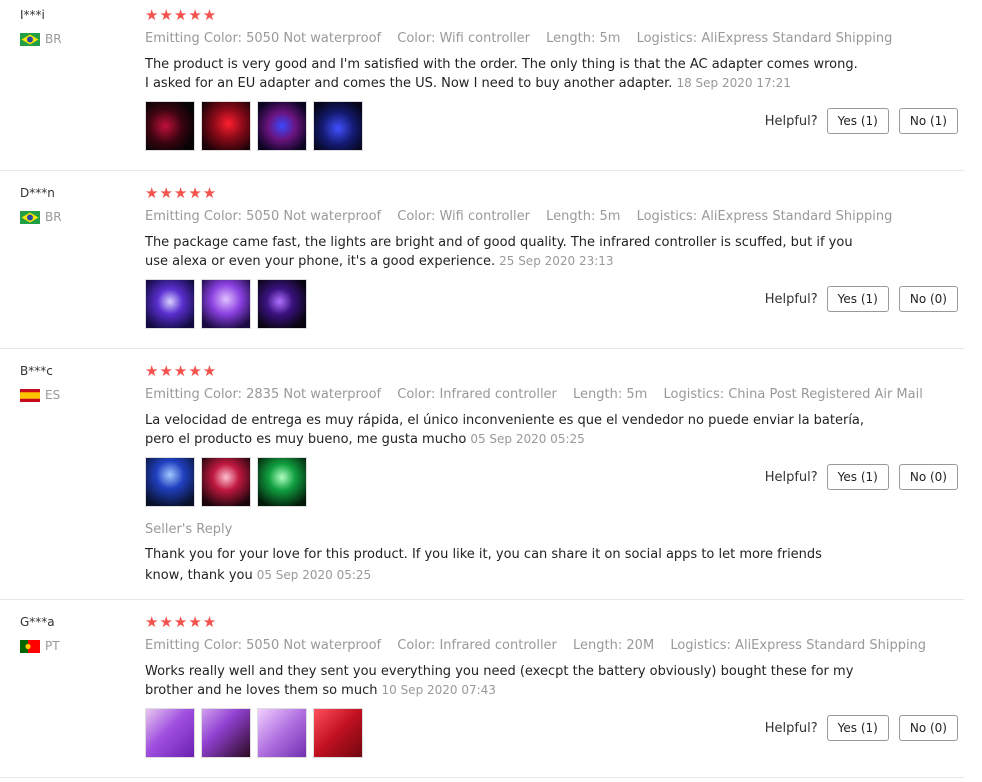  I want to click on spain-flag-icon, so click(30, 395).